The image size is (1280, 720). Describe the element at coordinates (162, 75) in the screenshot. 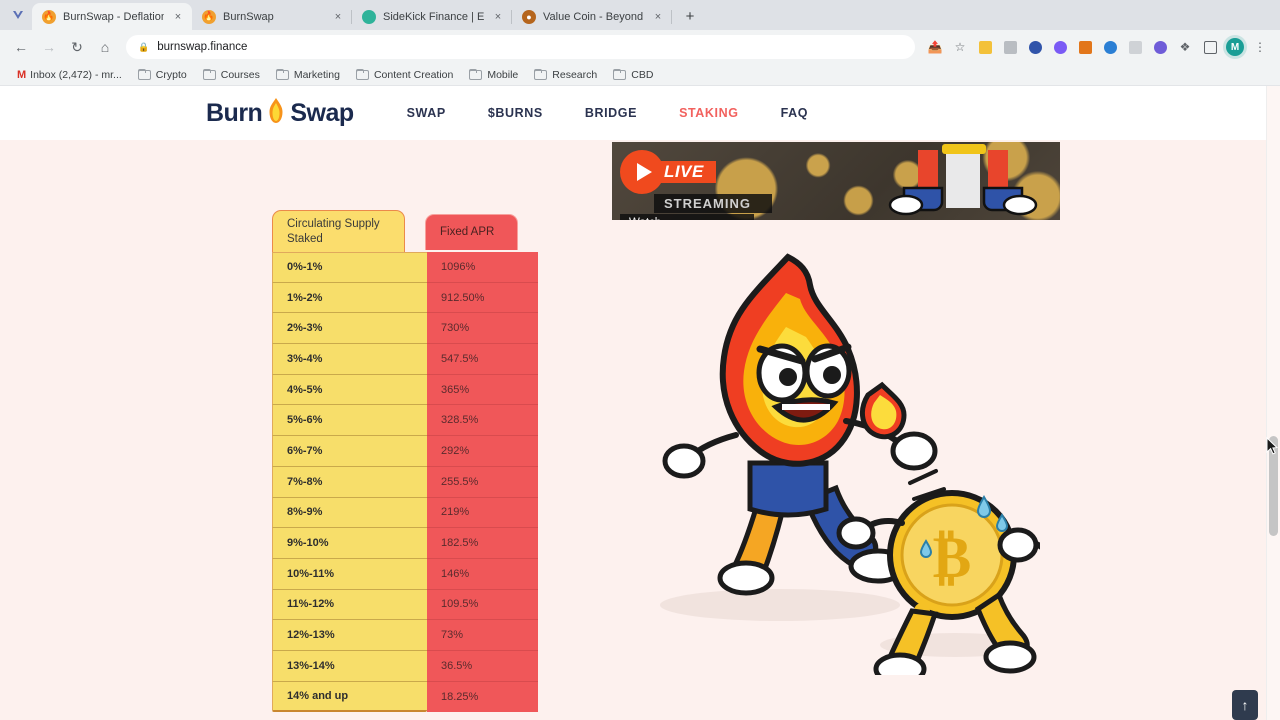

I see `bookmark-item-crypto: Crypto` at that location.